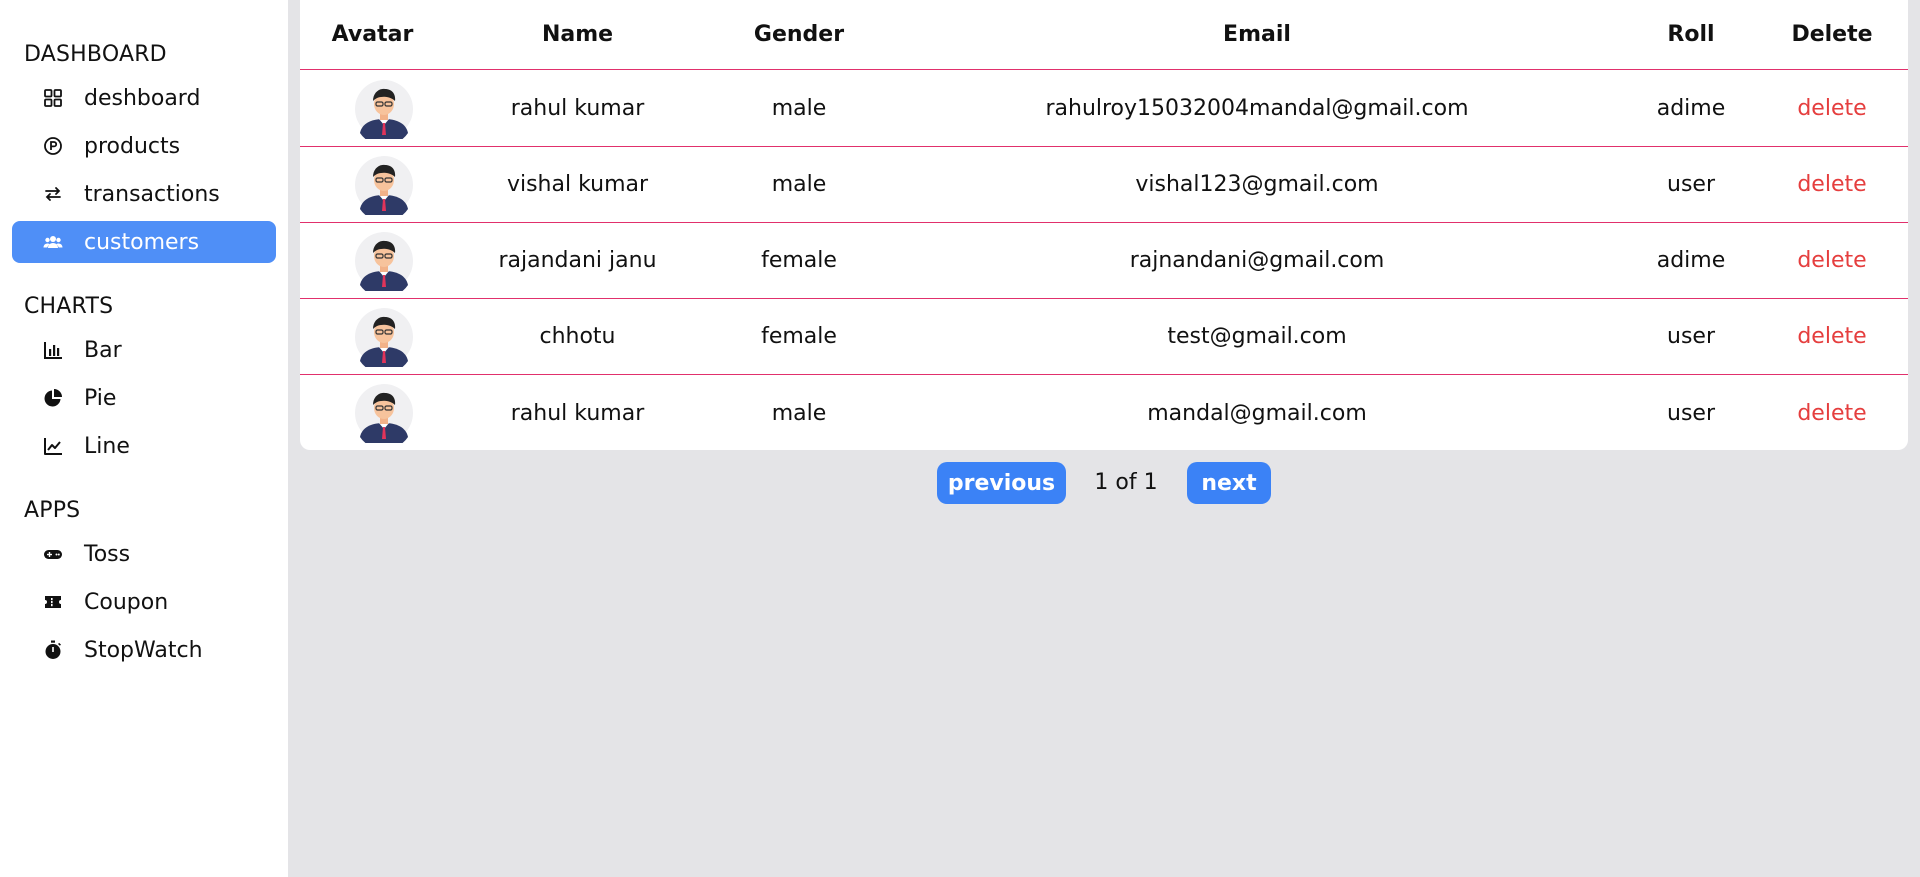 The height and width of the screenshot is (877, 1920). I want to click on cell-email: mandal@gmail.com, so click(1257, 413).